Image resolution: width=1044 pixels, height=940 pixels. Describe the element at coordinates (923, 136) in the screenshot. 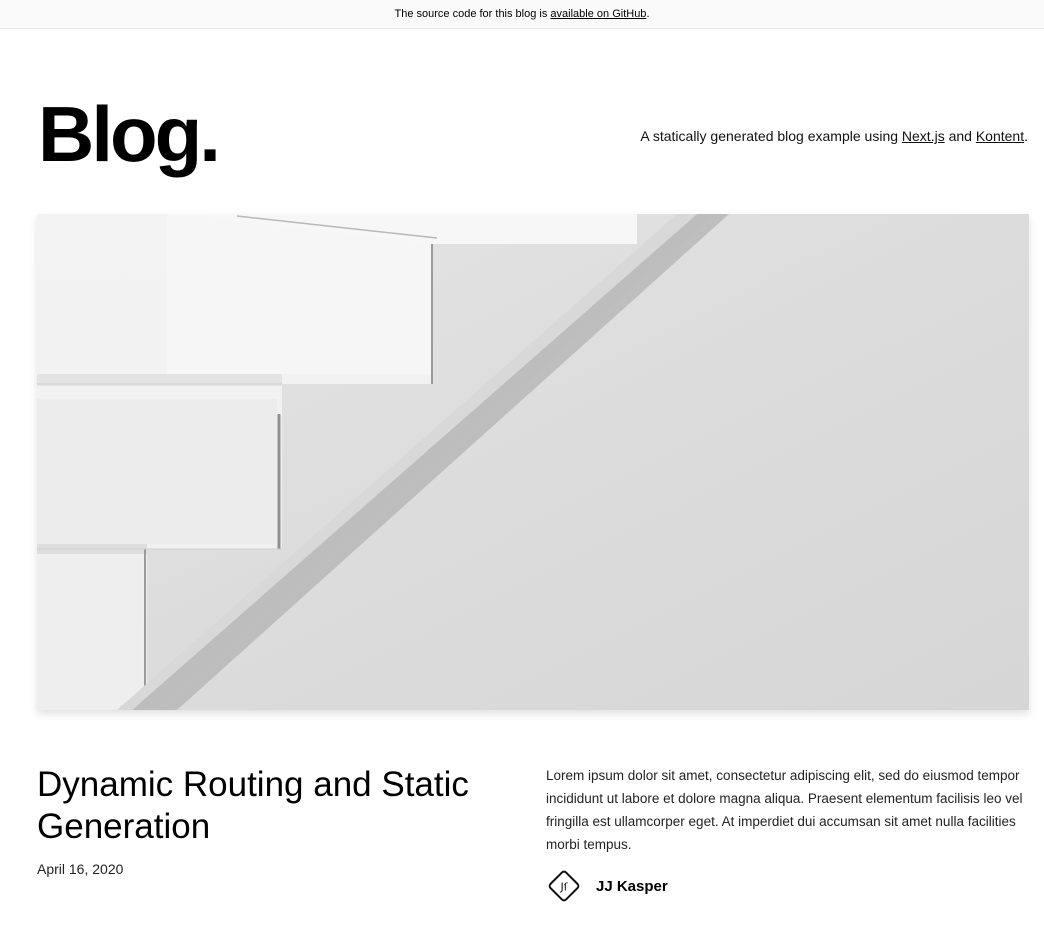

I see `nextjs-link: Next.js` at that location.